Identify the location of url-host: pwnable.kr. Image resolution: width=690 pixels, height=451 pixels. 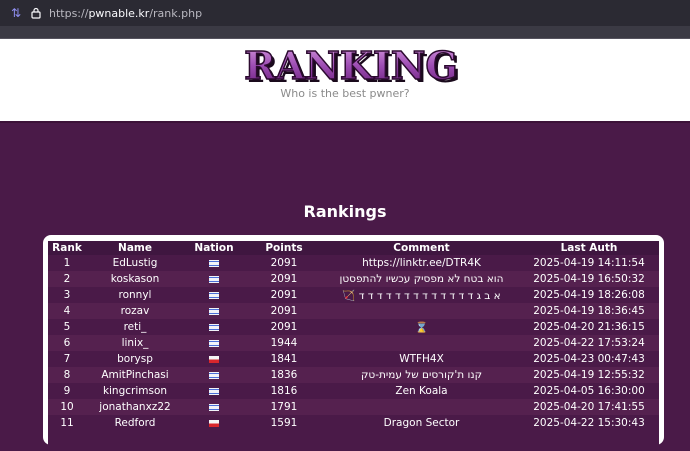
(119, 13).